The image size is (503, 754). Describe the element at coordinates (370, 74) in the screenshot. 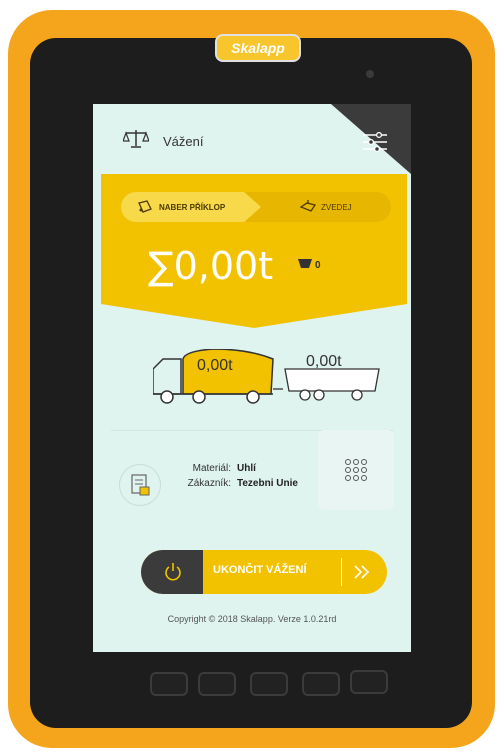

I see `camera-icon` at that location.